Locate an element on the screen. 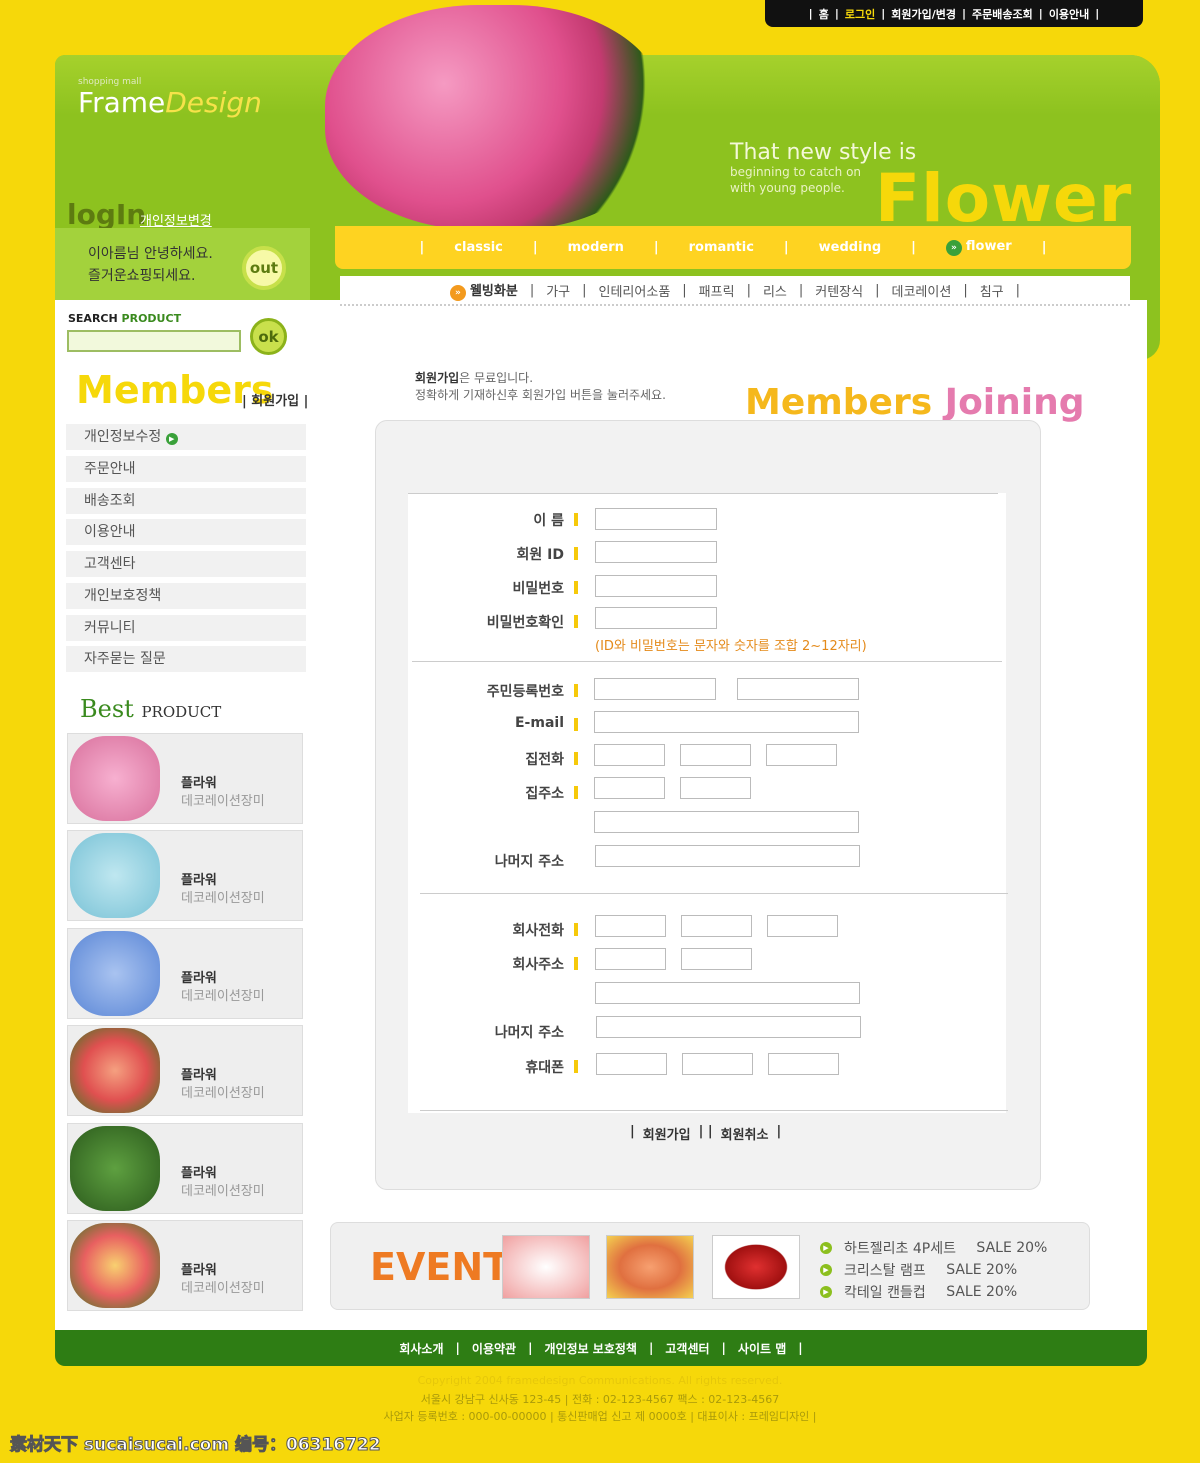 This screenshot has width=1200, height=1463. label-phone: 집전화 is located at coordinates (493, 759).